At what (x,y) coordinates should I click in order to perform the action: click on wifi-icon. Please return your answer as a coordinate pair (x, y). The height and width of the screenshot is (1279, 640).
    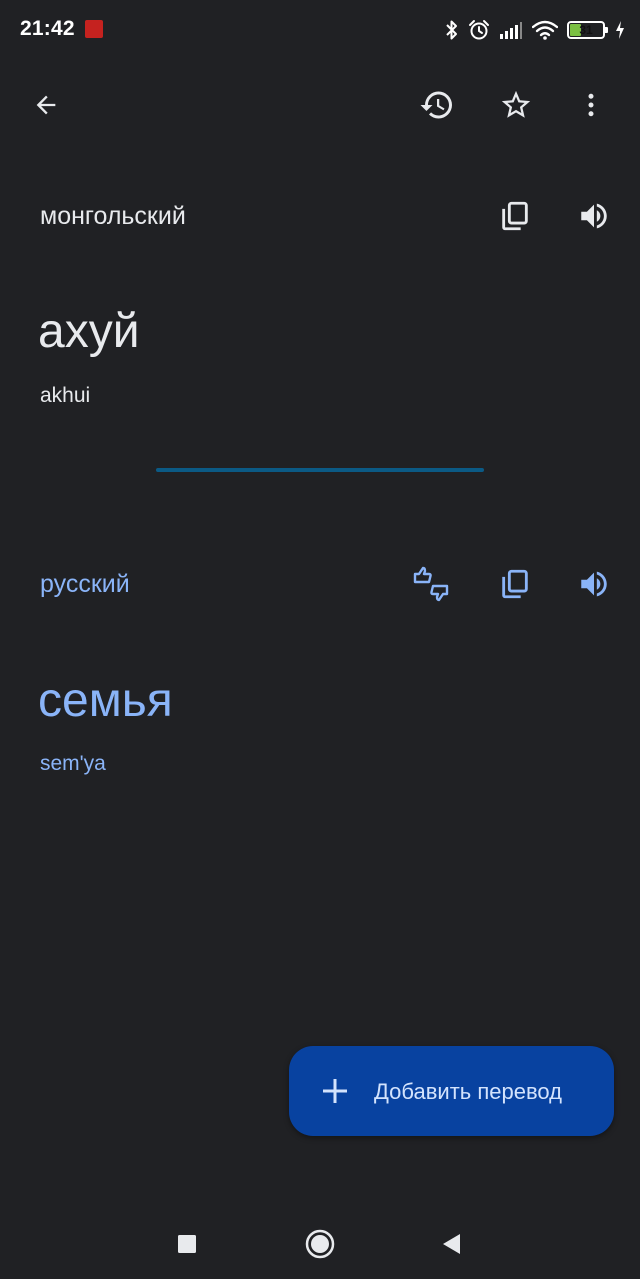
    Looking at the image, I should click on (545, 30).